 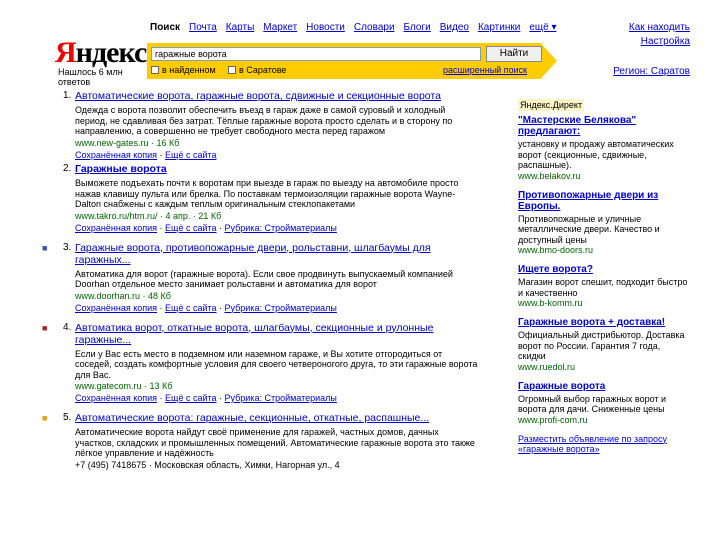 I want to click on logo-text: ндекс, so click(x=111, y=52).